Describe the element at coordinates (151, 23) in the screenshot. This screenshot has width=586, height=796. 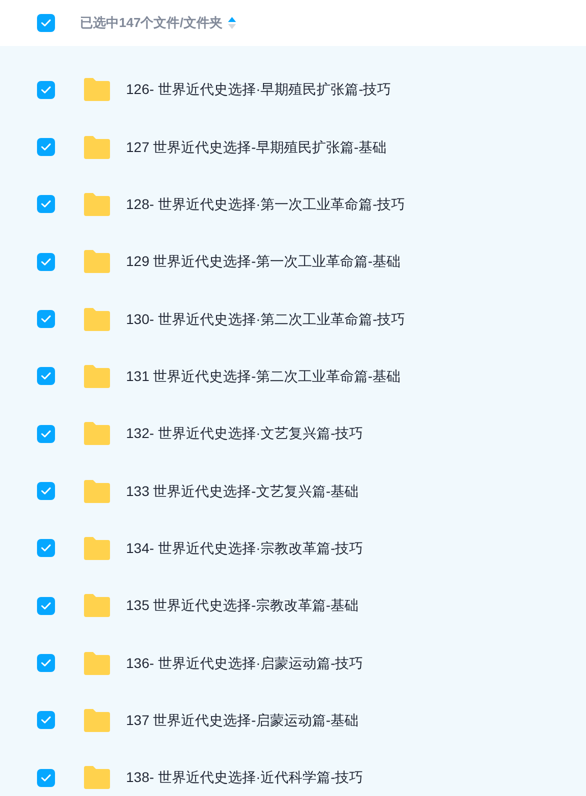
I see `selection-count: 已选中147个文件/文件夹` at that location.